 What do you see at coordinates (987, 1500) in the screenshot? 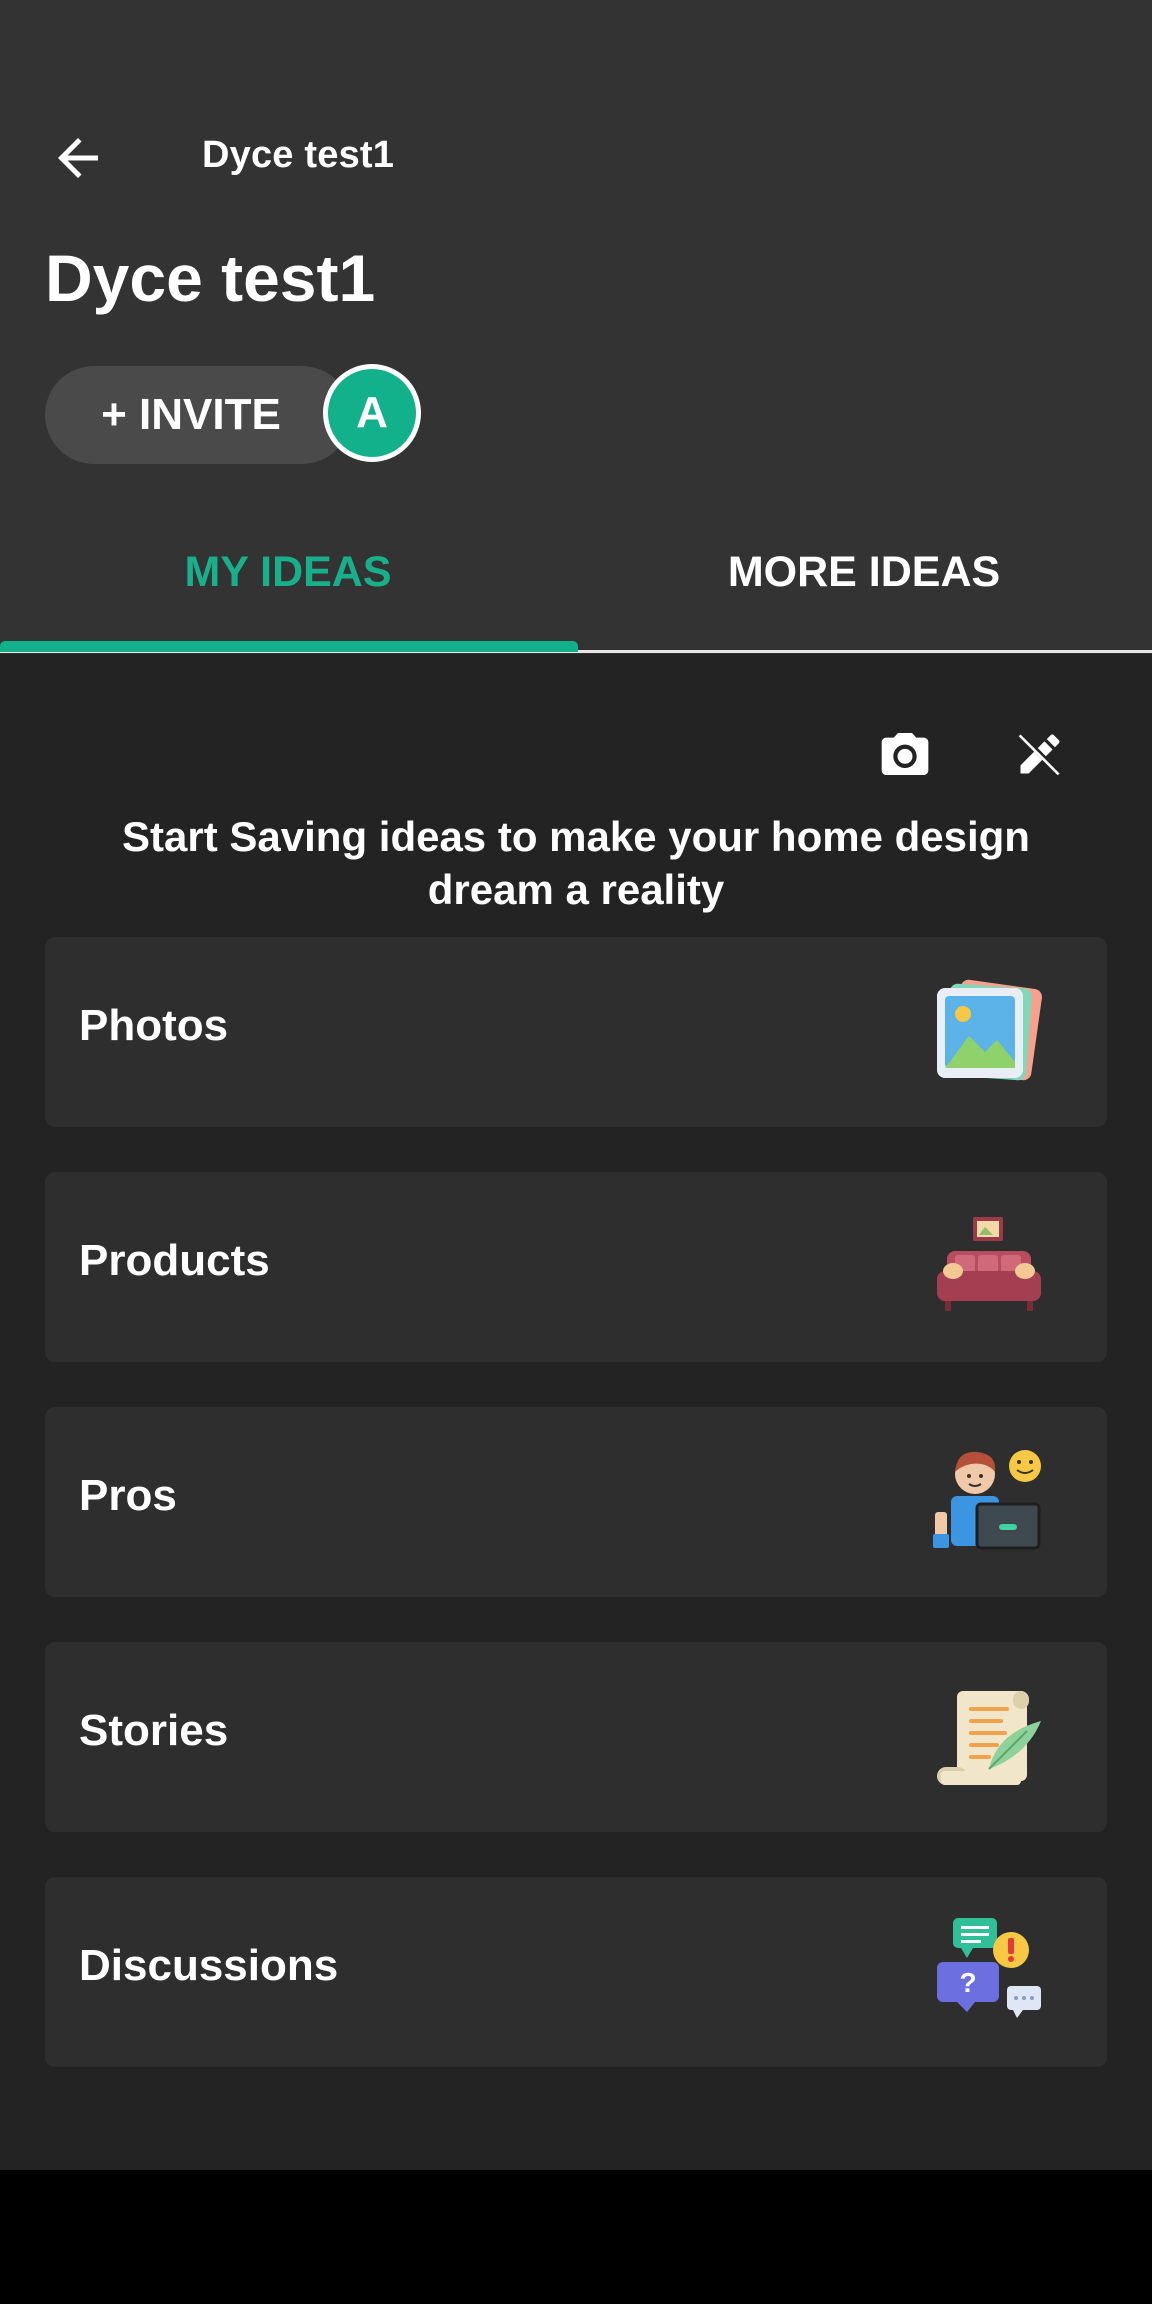
I see `professional-illustration-icon` at bounding box center [987, 1500].